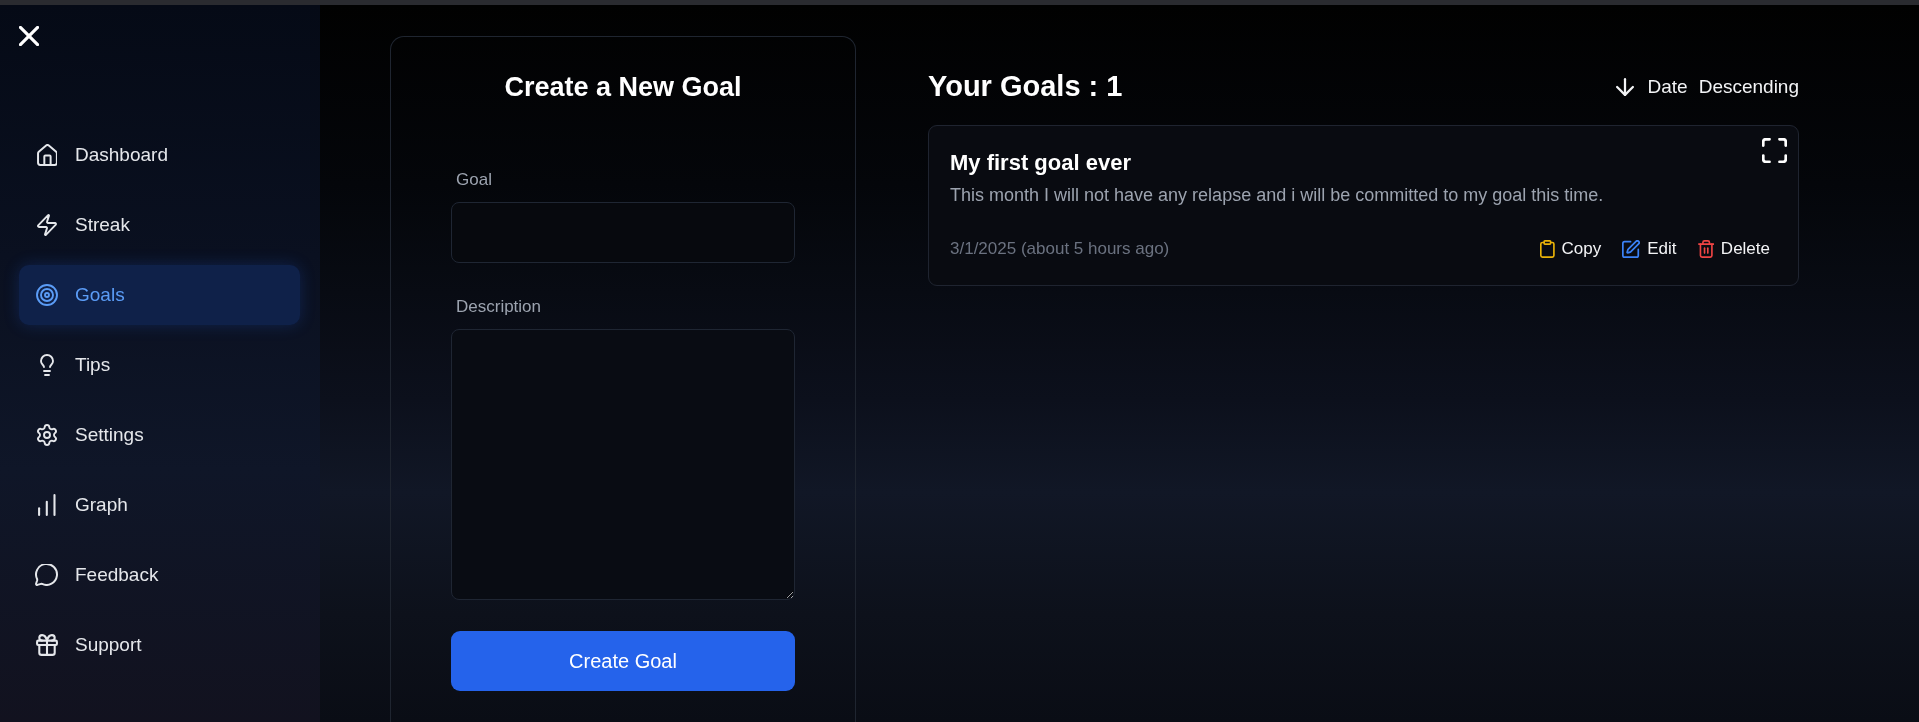 The height and width of the screenshot is (722, 1919). Describe the element at coordinates (47, 575) in the screenshot. I see `chat-bubble-icon` at that location.